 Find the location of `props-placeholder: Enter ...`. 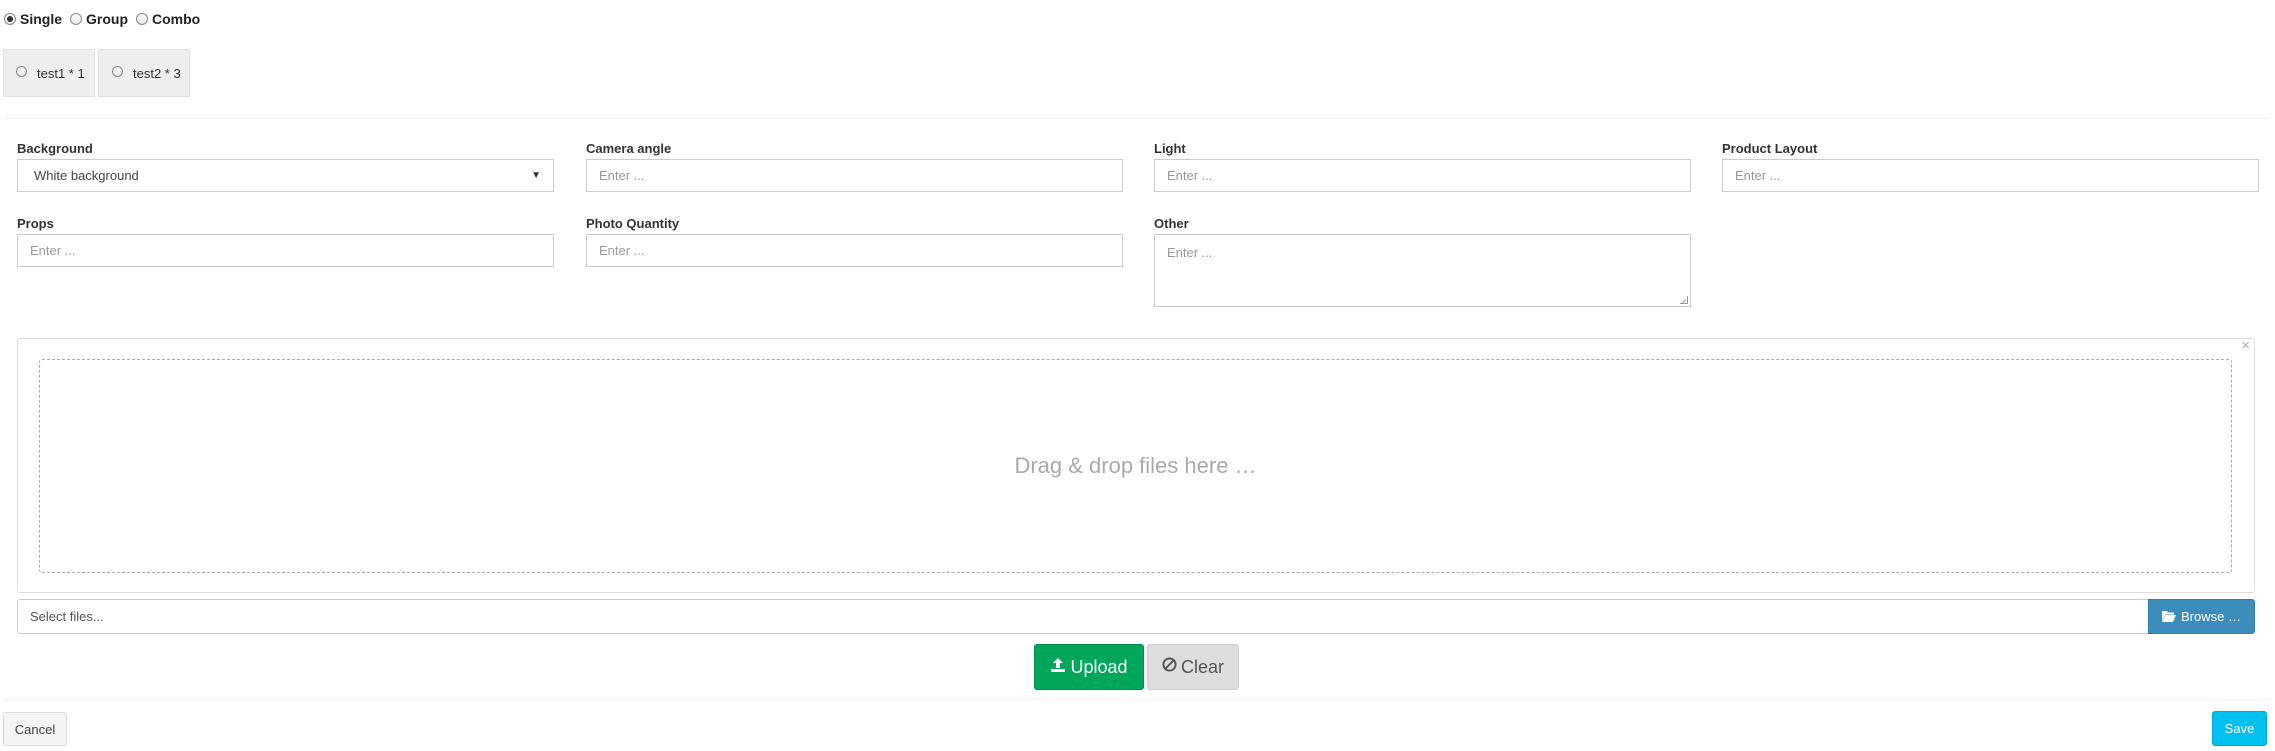

props-placeholder: Enter ... is located at coordinates (53, 250).